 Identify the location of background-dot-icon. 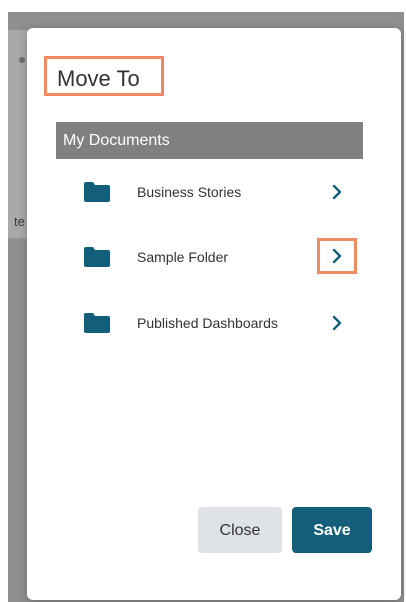
(22, 60).